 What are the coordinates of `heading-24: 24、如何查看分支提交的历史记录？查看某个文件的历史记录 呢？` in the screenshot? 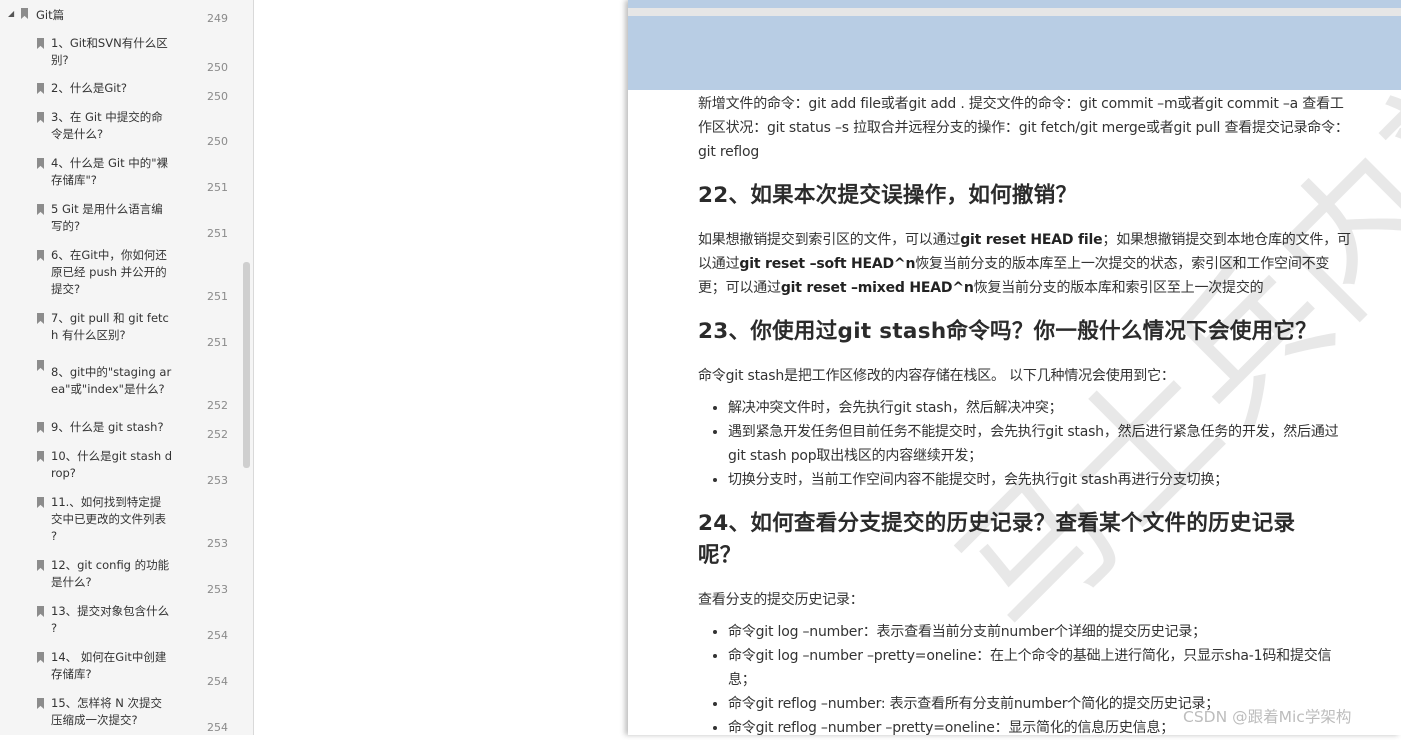 It's located at (1026, 540).